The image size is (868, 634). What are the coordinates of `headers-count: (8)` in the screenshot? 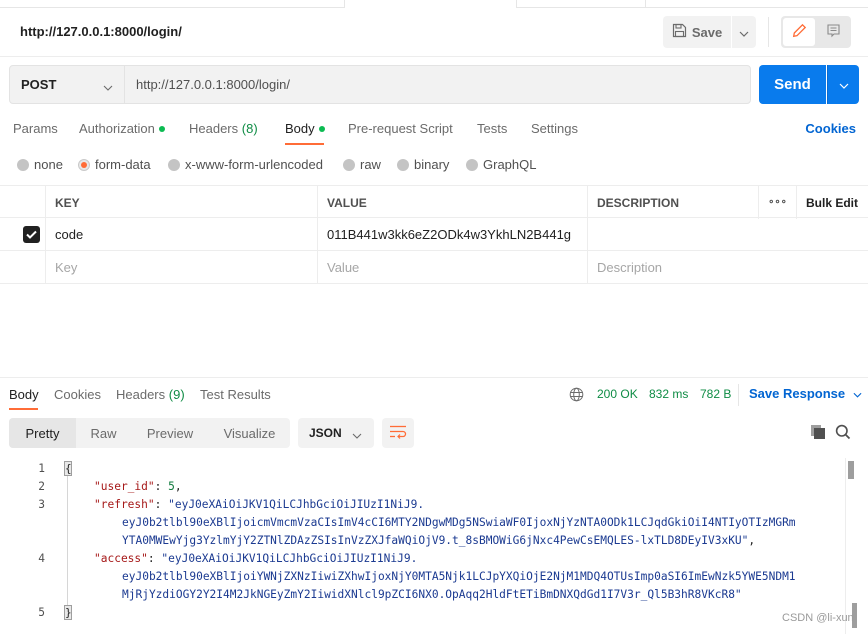 It's located at (249, 128).